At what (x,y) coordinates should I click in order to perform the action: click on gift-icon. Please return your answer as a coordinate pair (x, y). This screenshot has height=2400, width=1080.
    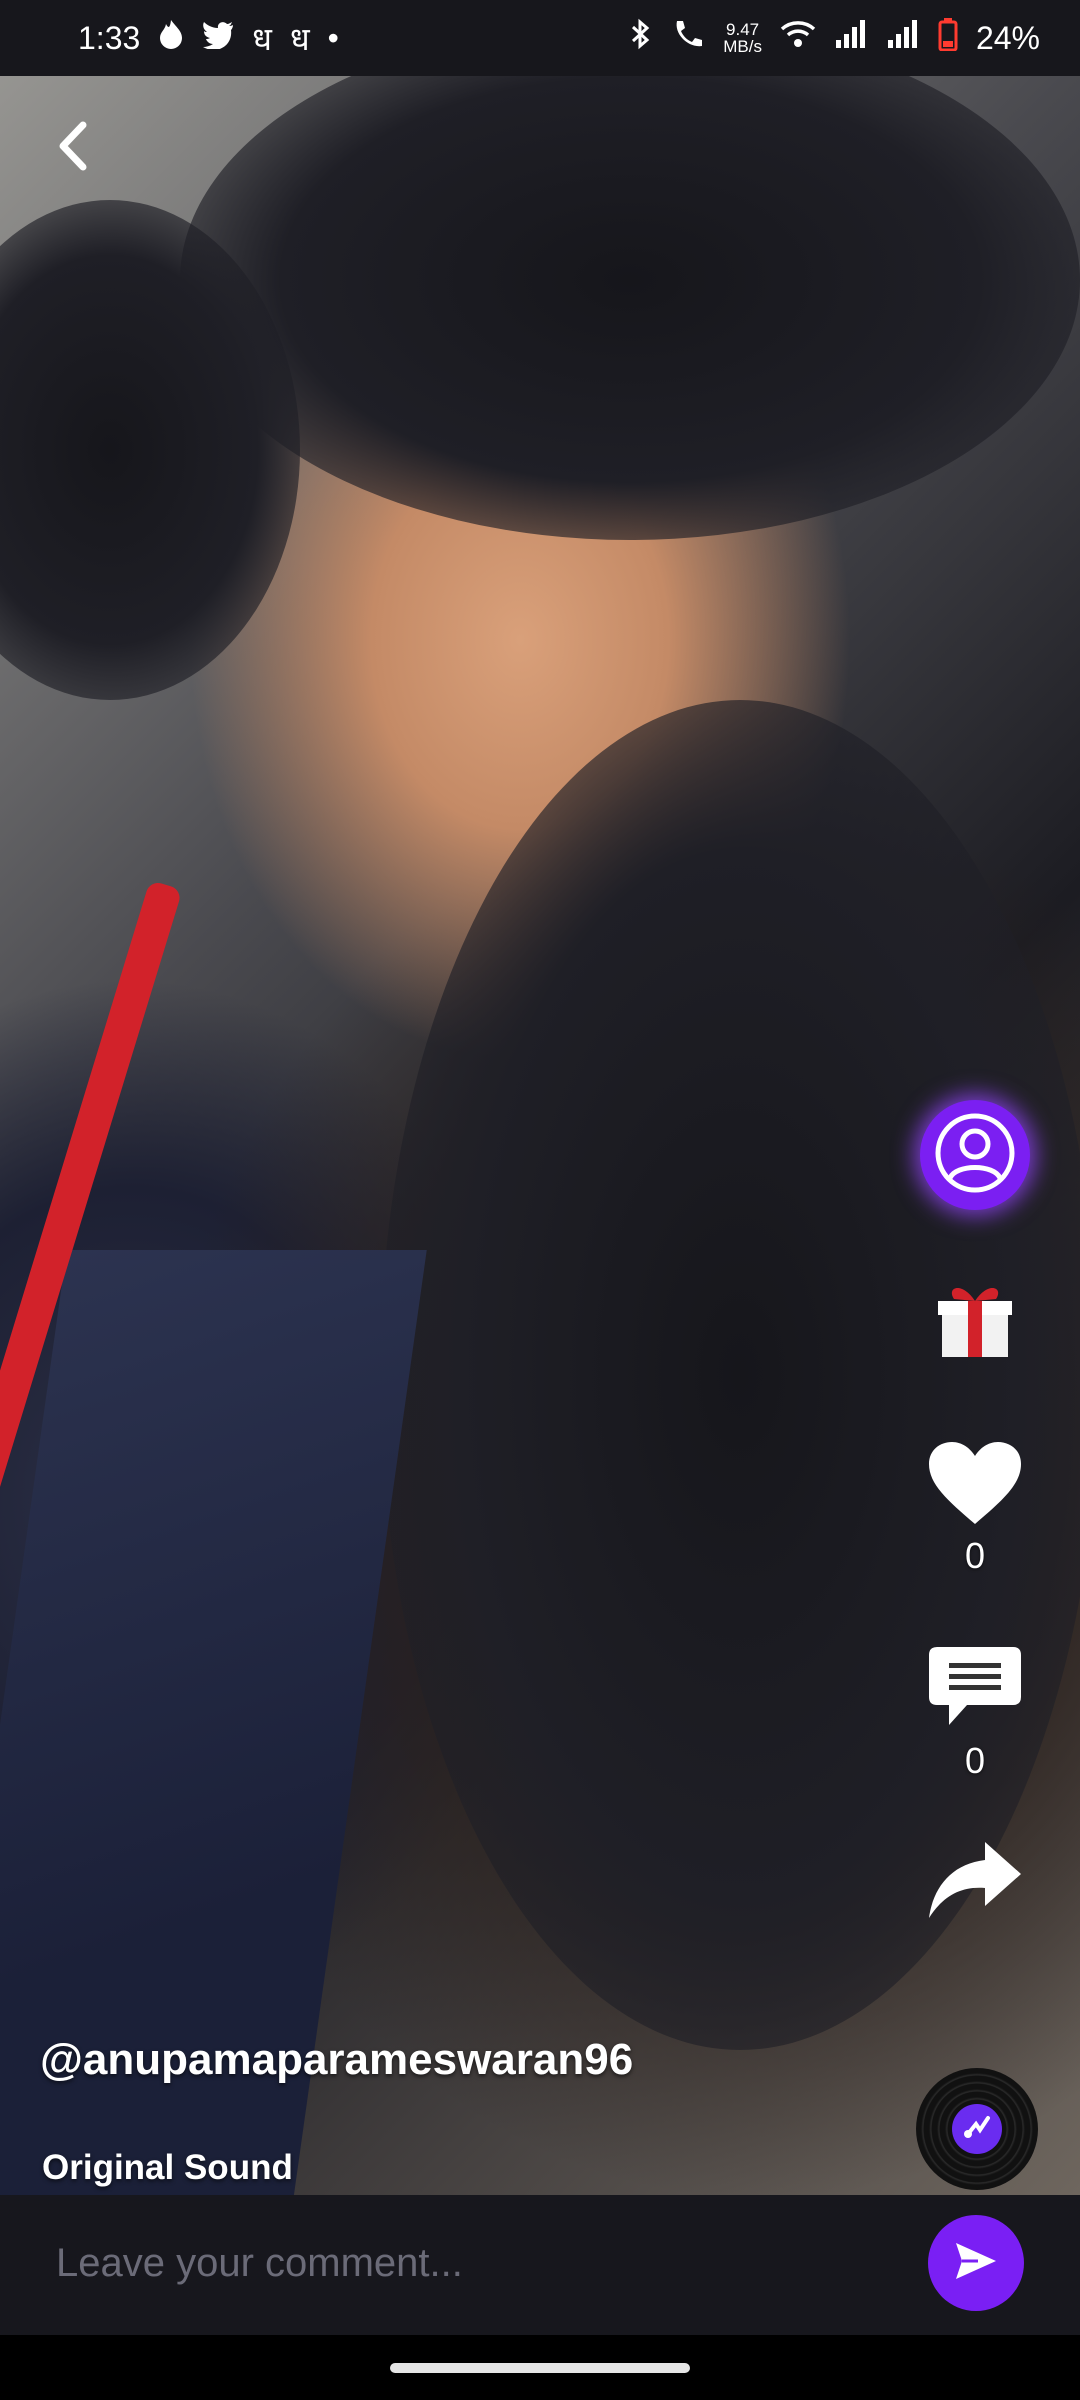
    Looking at the image, I should click on (975, 1320).